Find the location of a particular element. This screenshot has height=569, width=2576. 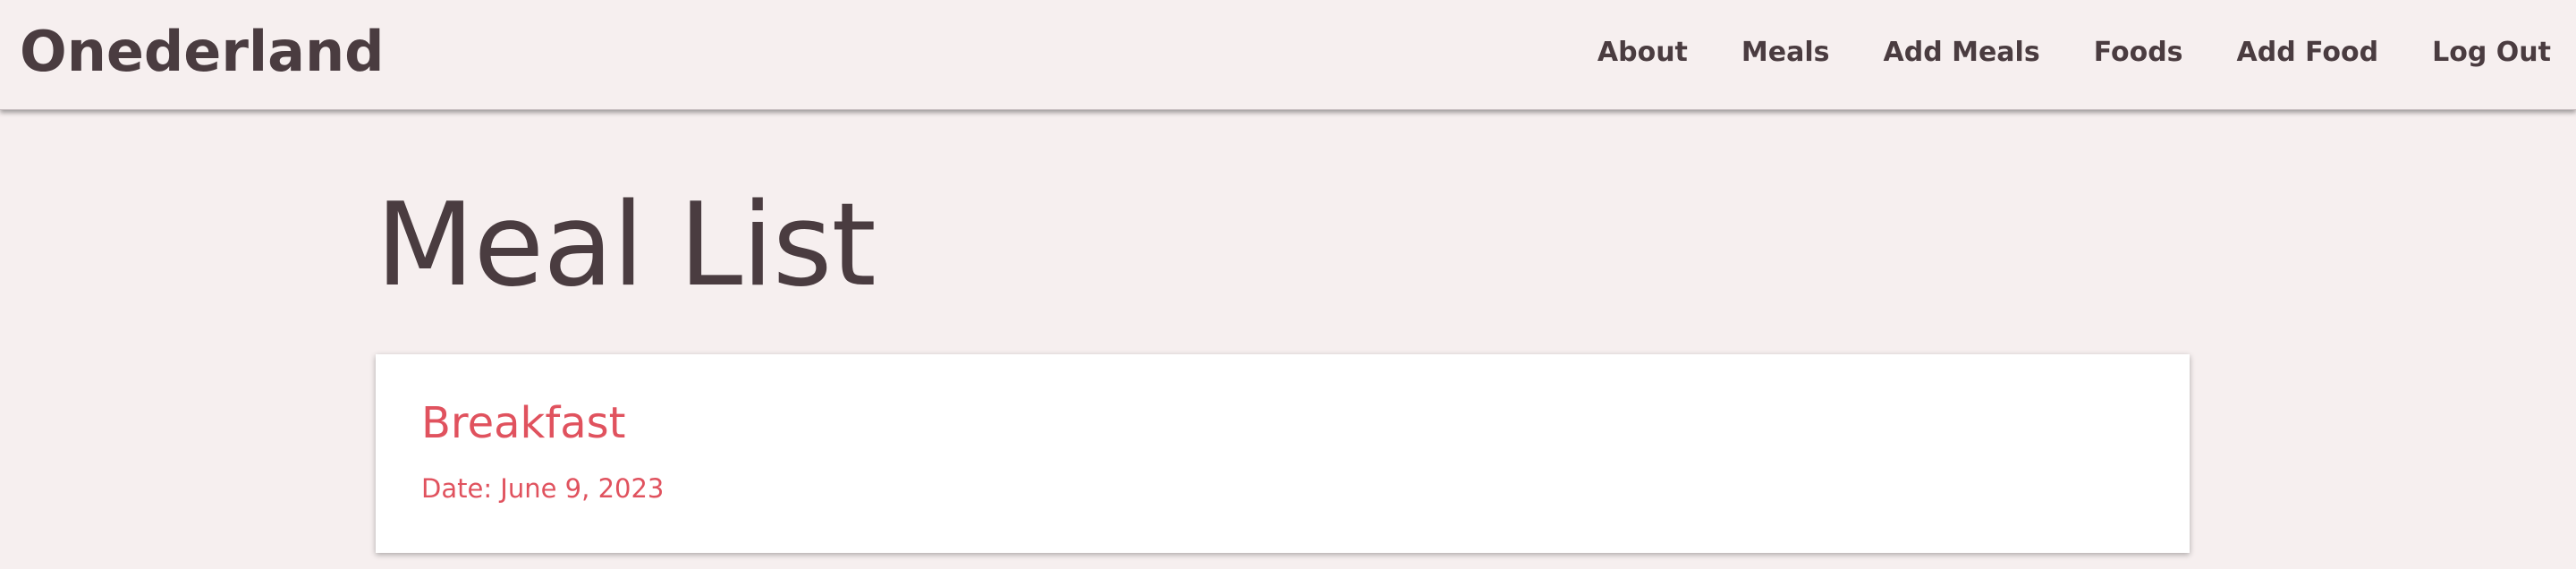

nav-link-meals: Meals is located at coordinates (1785, 53).